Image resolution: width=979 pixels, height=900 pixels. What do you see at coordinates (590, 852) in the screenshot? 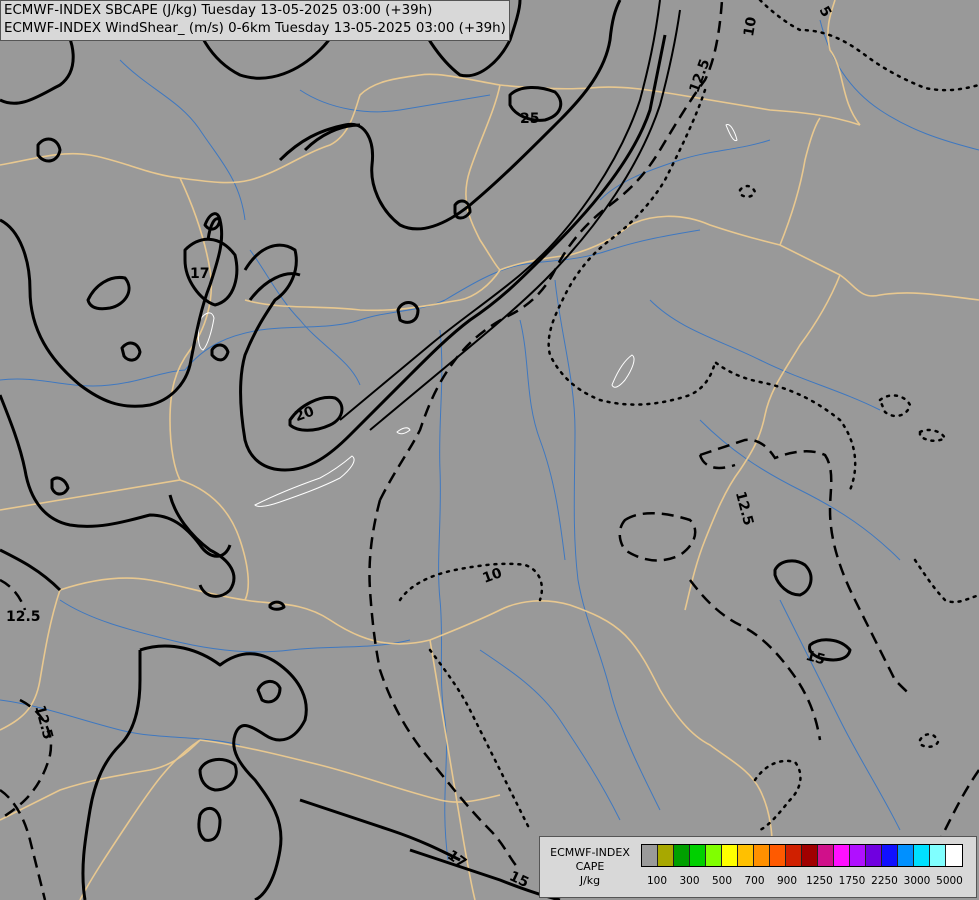
I see `legend-name-line: ECMWF-INDEX` at bounding box center [590, 852].